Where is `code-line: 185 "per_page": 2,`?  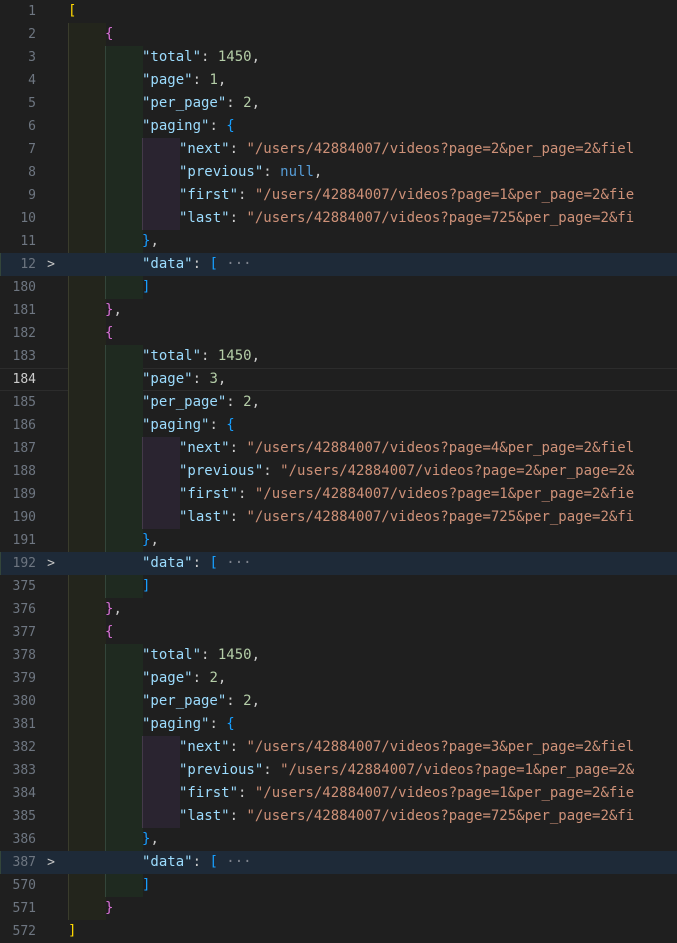
code-line: 185 "per_page": 2, is located at coordinates (338, 402).